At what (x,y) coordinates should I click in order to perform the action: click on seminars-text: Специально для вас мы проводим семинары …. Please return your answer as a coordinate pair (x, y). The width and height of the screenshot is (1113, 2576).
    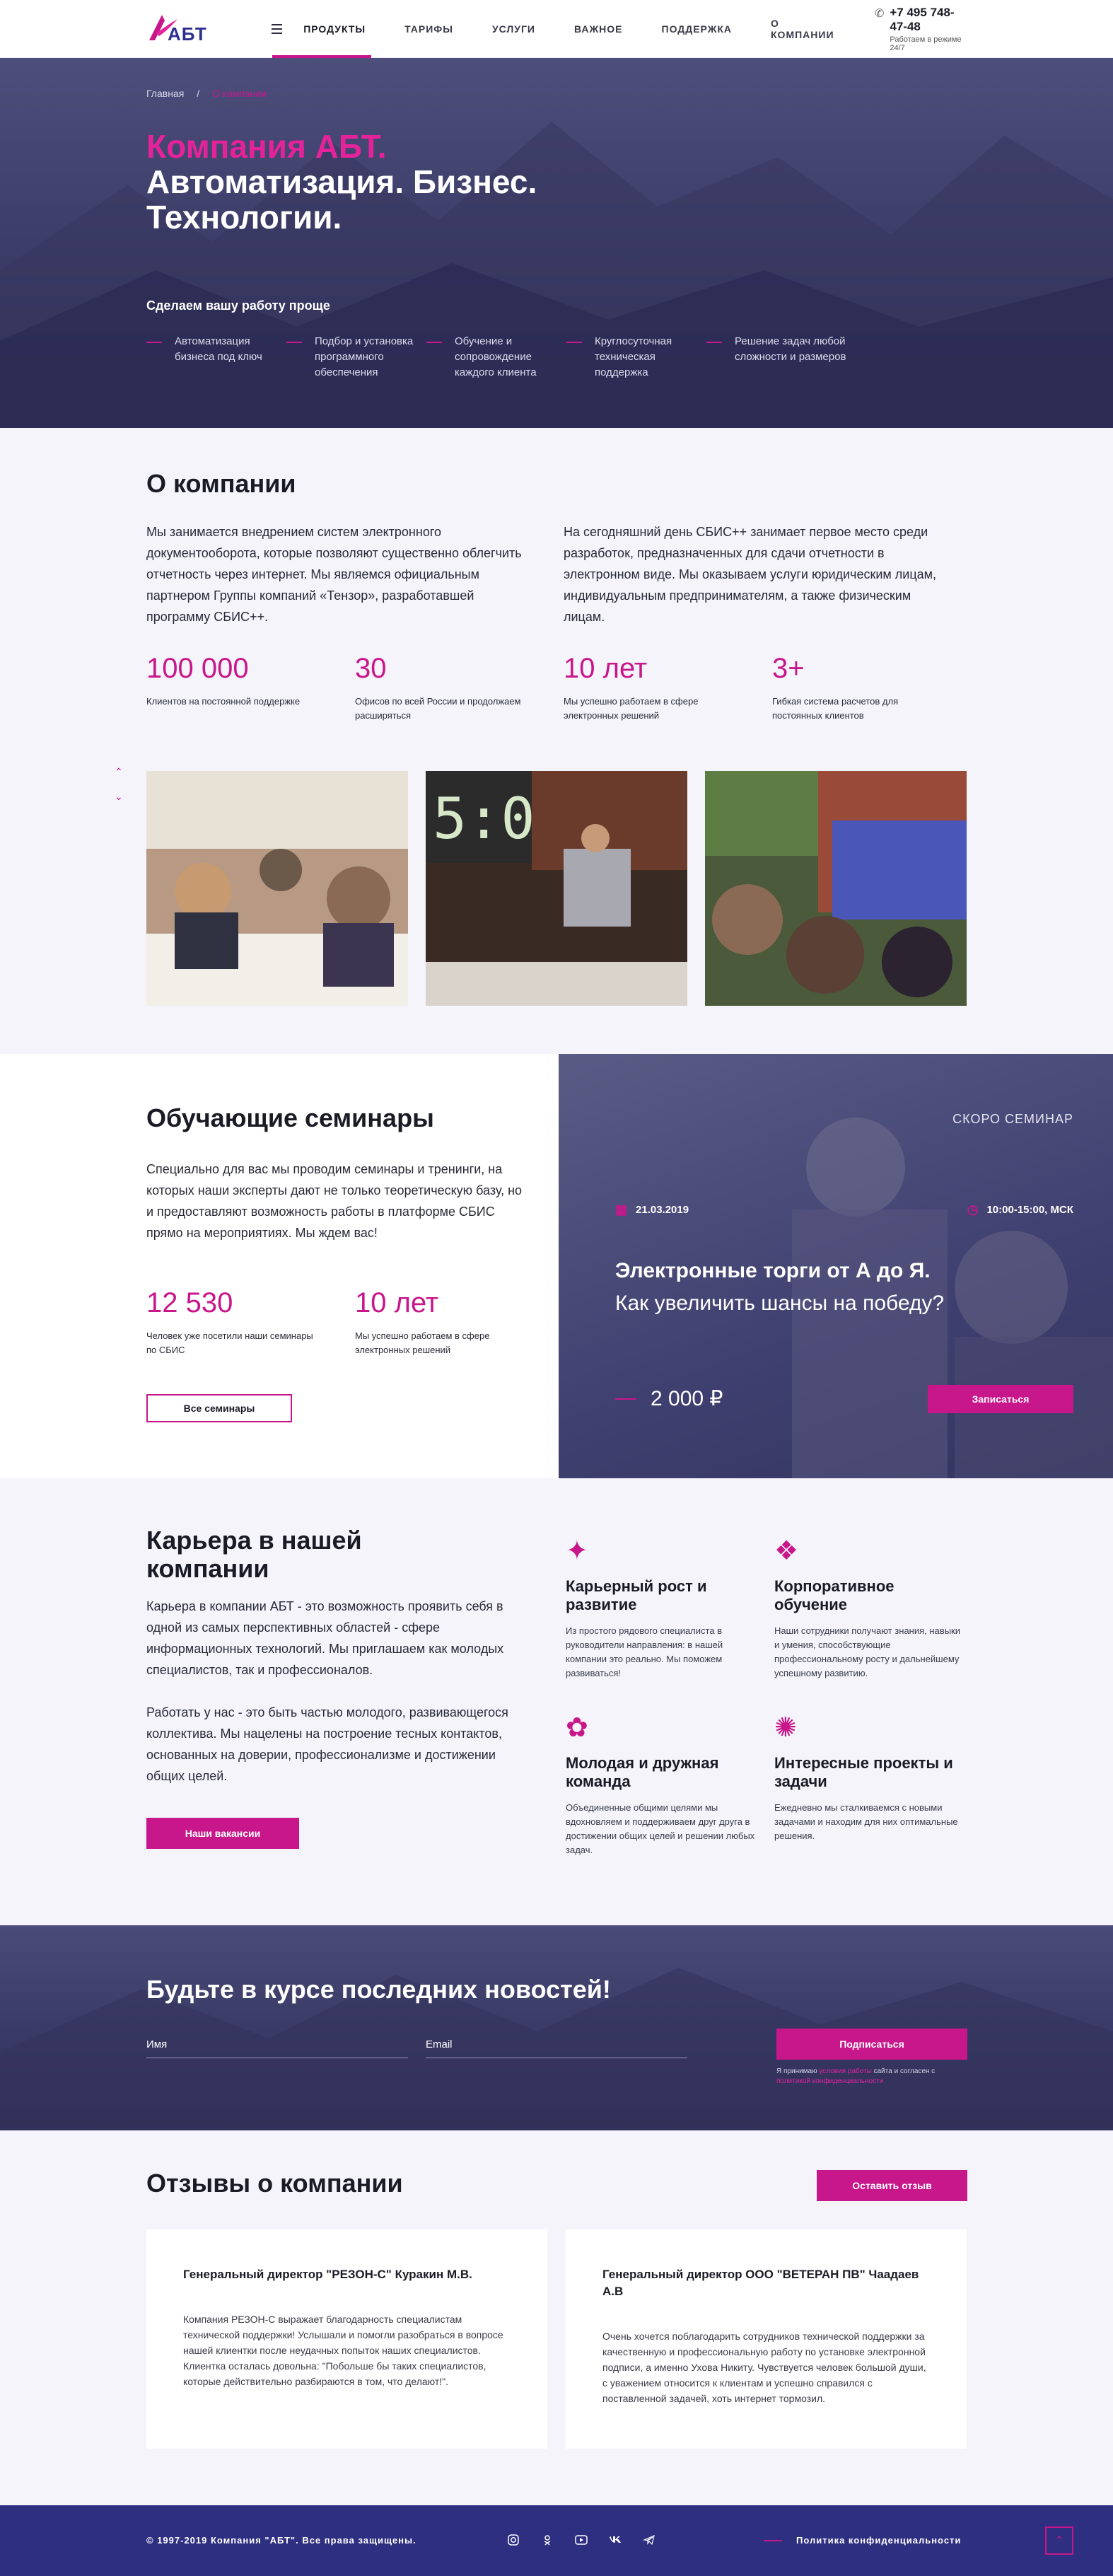
    Looking at the image, I should click on (334, 1201).